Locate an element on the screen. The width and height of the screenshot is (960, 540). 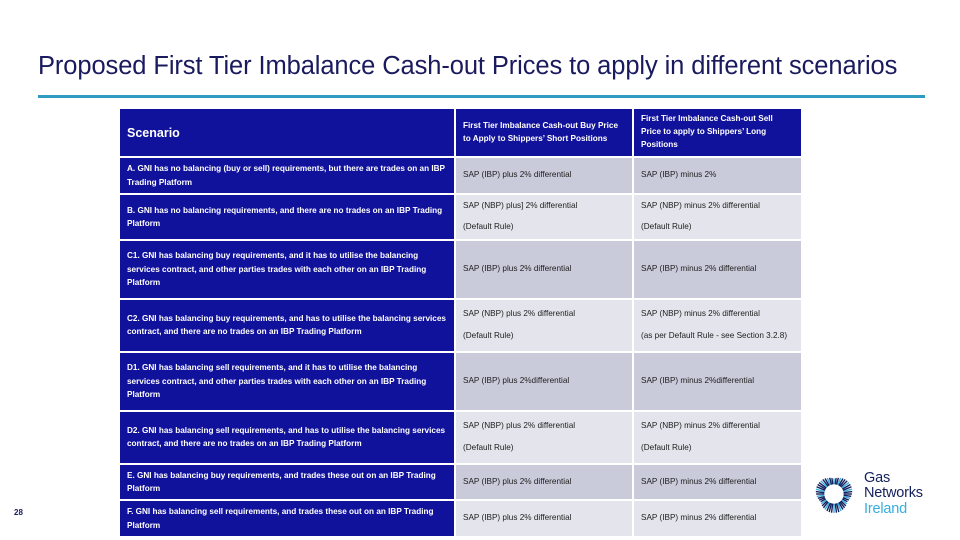
sell-price-cell: SAP (IBP) minus 2% is located at coordinates (717, 175).